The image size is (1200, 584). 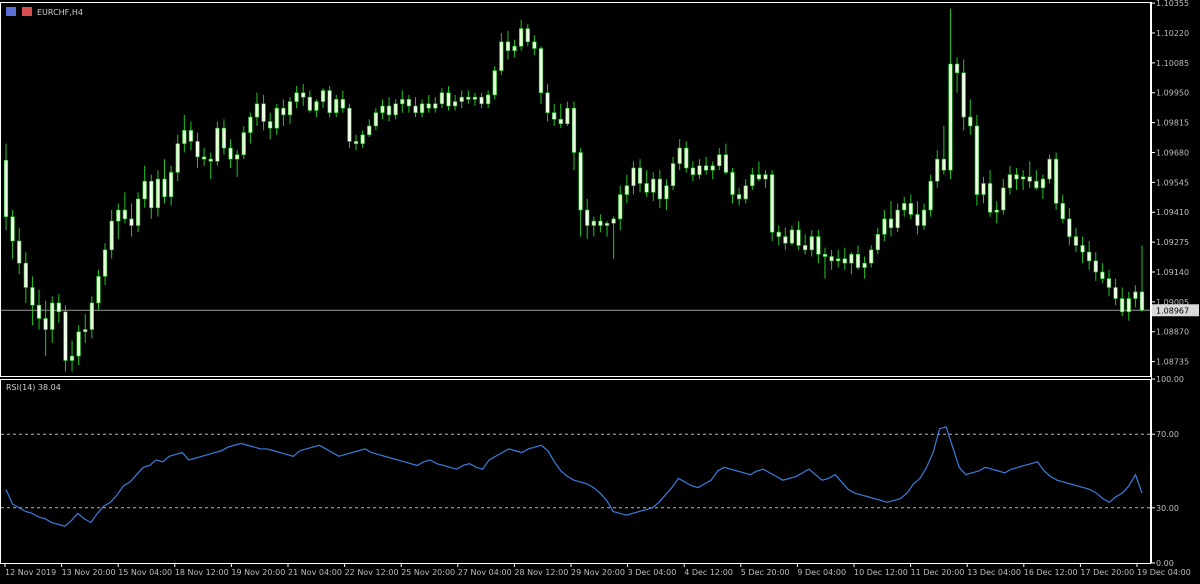 I want to click on time-axis-label: 4 Dec 12:00, so click(x=708, y=572).